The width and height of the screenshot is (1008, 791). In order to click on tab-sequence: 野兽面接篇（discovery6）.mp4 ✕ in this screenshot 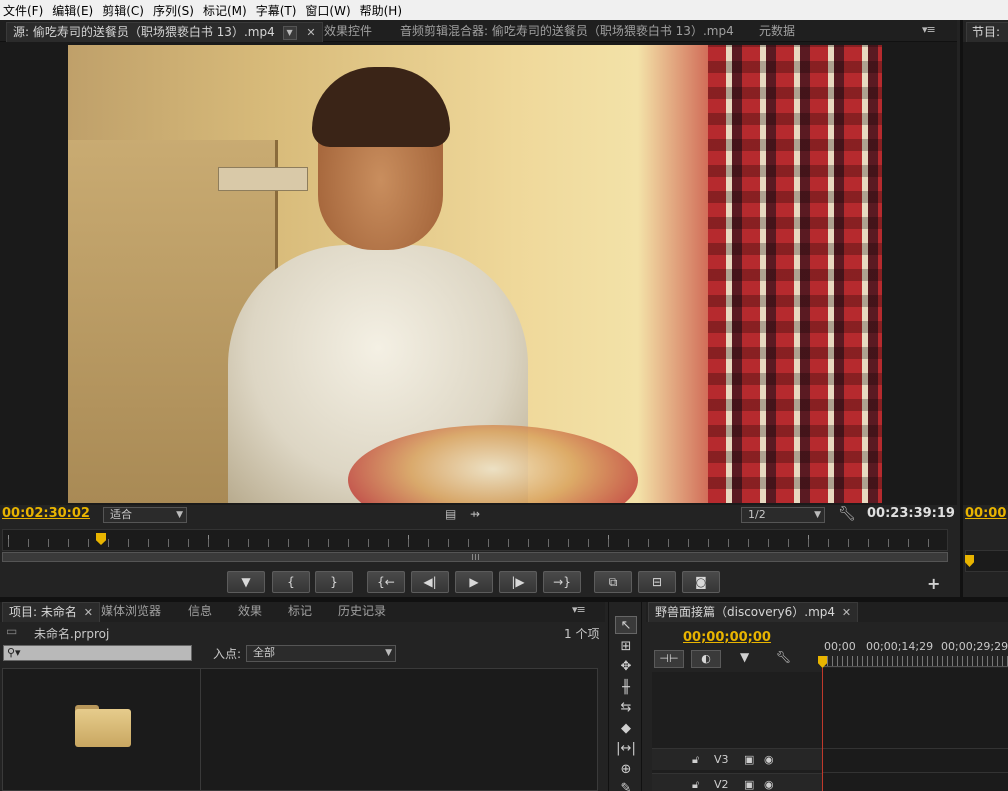, I will do `click(753, 612)`.